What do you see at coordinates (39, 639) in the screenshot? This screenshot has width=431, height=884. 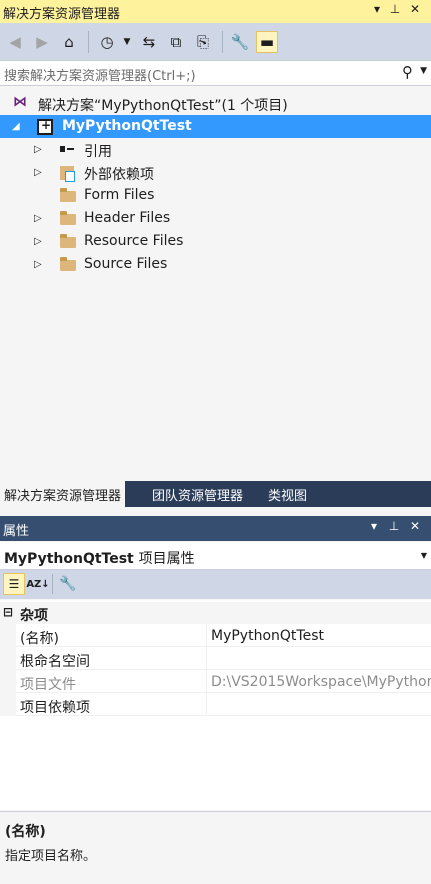 I see `property-name: (名称)` at bounding box center [39, 639].